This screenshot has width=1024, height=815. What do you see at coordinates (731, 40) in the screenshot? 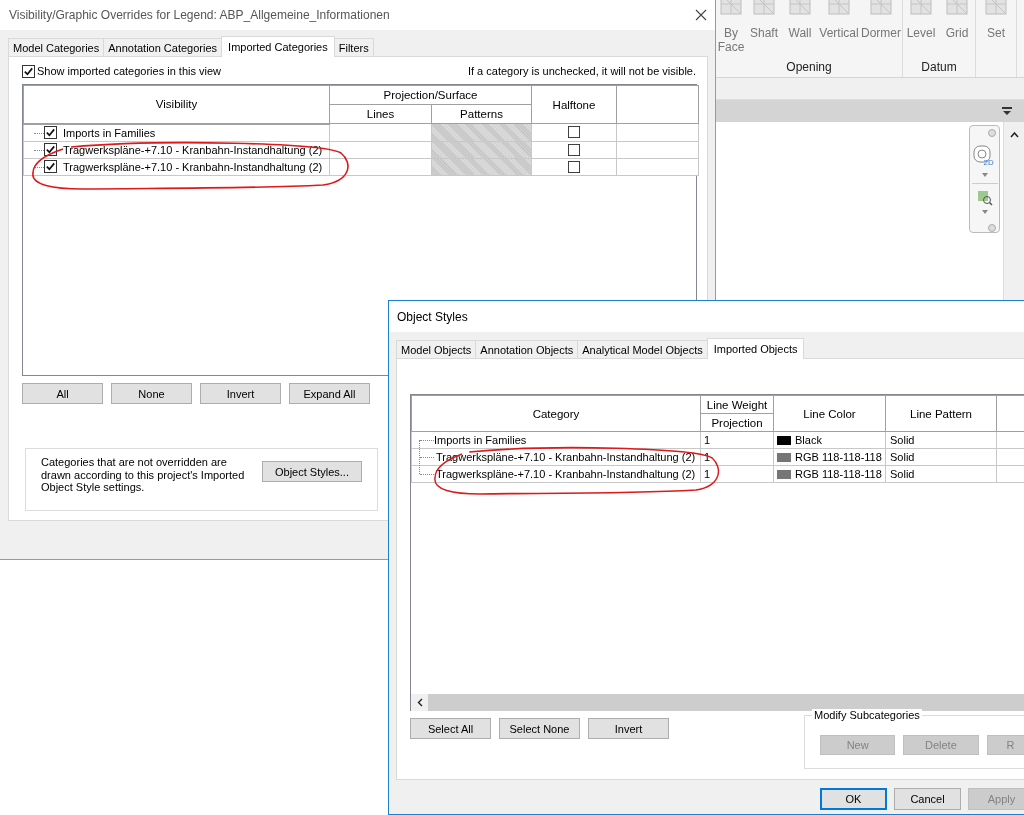
I see `tool-label: By Face` at bounding box center [731, 40].